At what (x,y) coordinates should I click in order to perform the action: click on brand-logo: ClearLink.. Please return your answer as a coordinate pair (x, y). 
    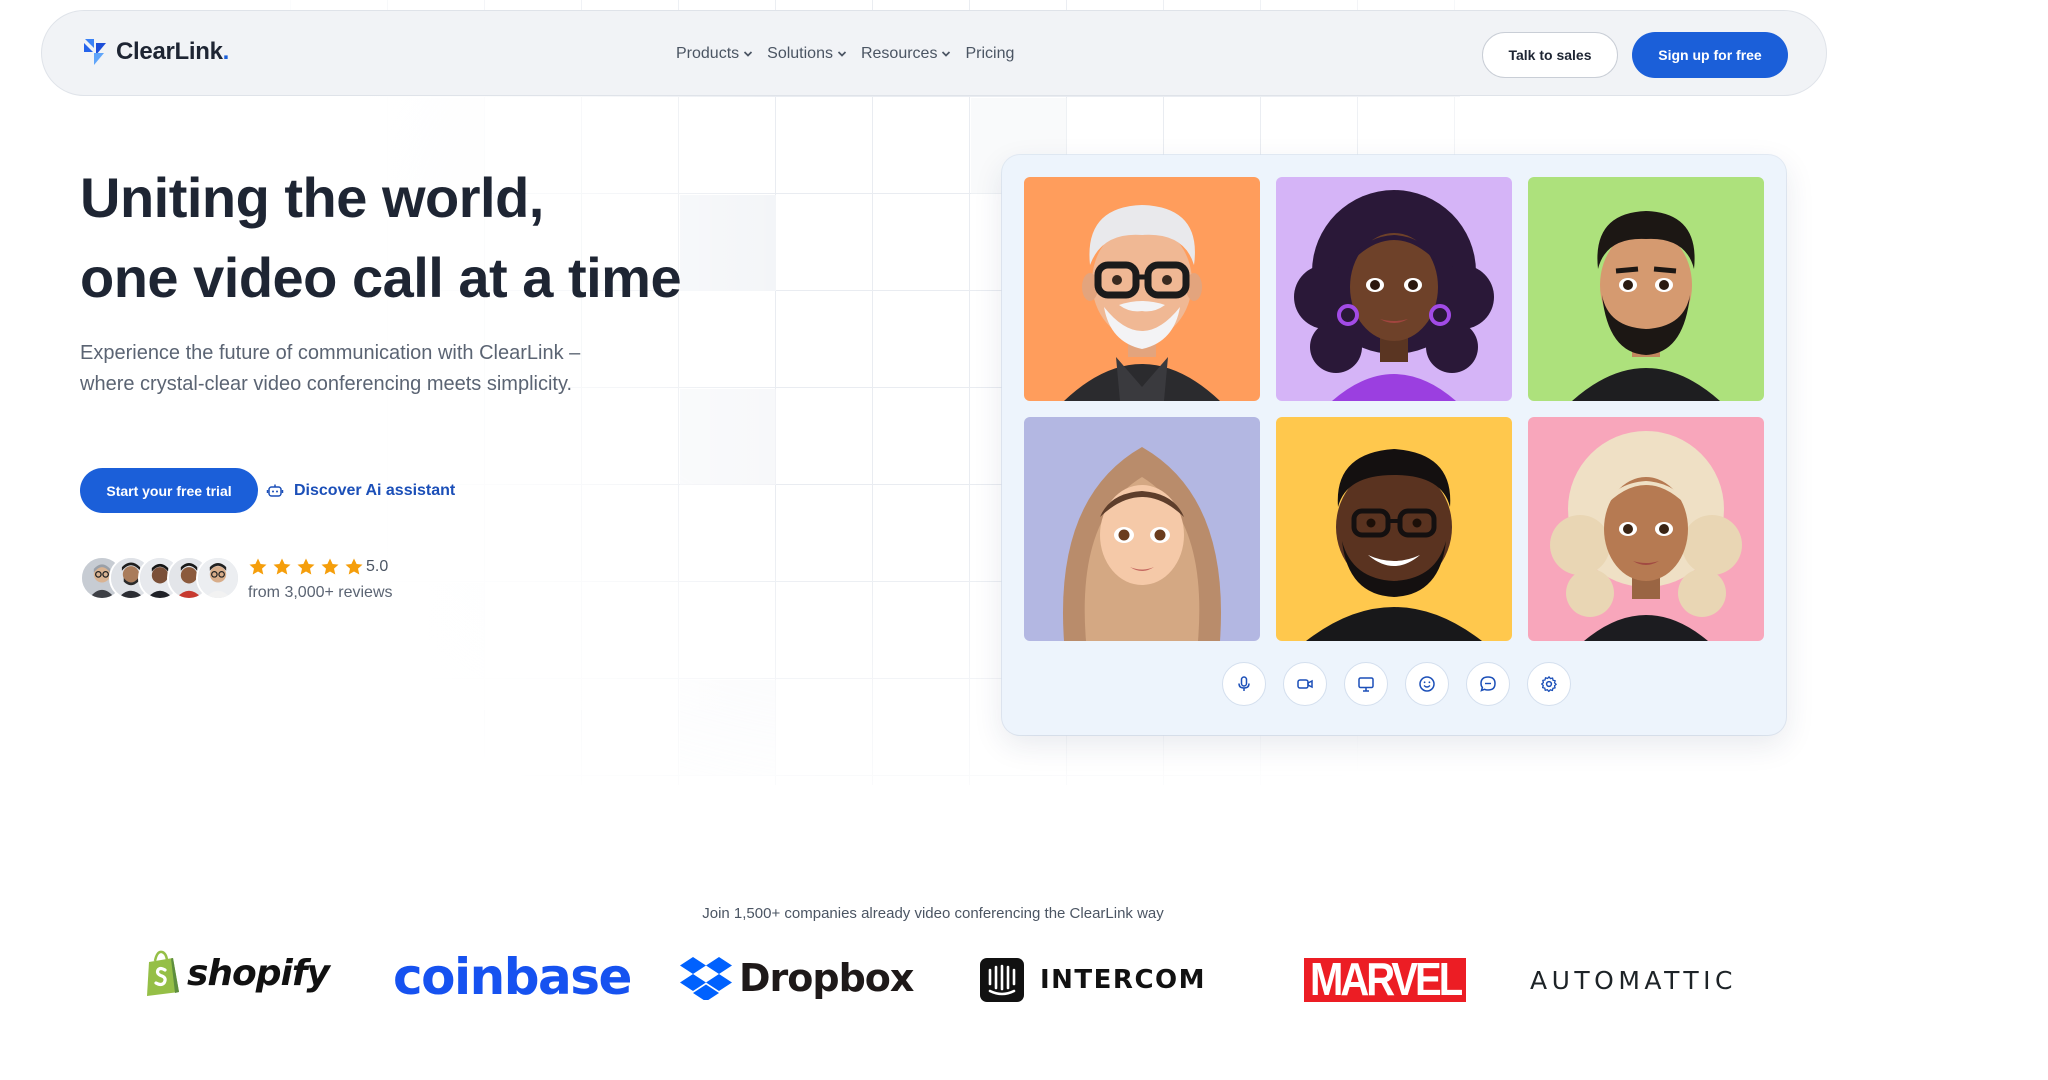
    Looking at the image, I should click on (155, 52).